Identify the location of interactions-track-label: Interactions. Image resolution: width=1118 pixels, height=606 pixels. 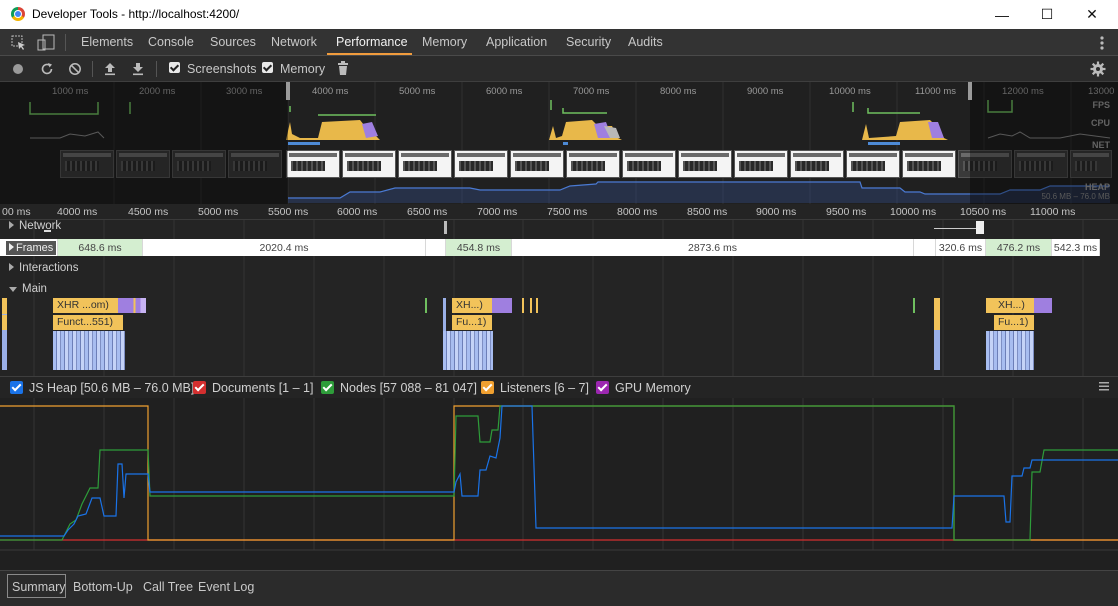
(49, 268).